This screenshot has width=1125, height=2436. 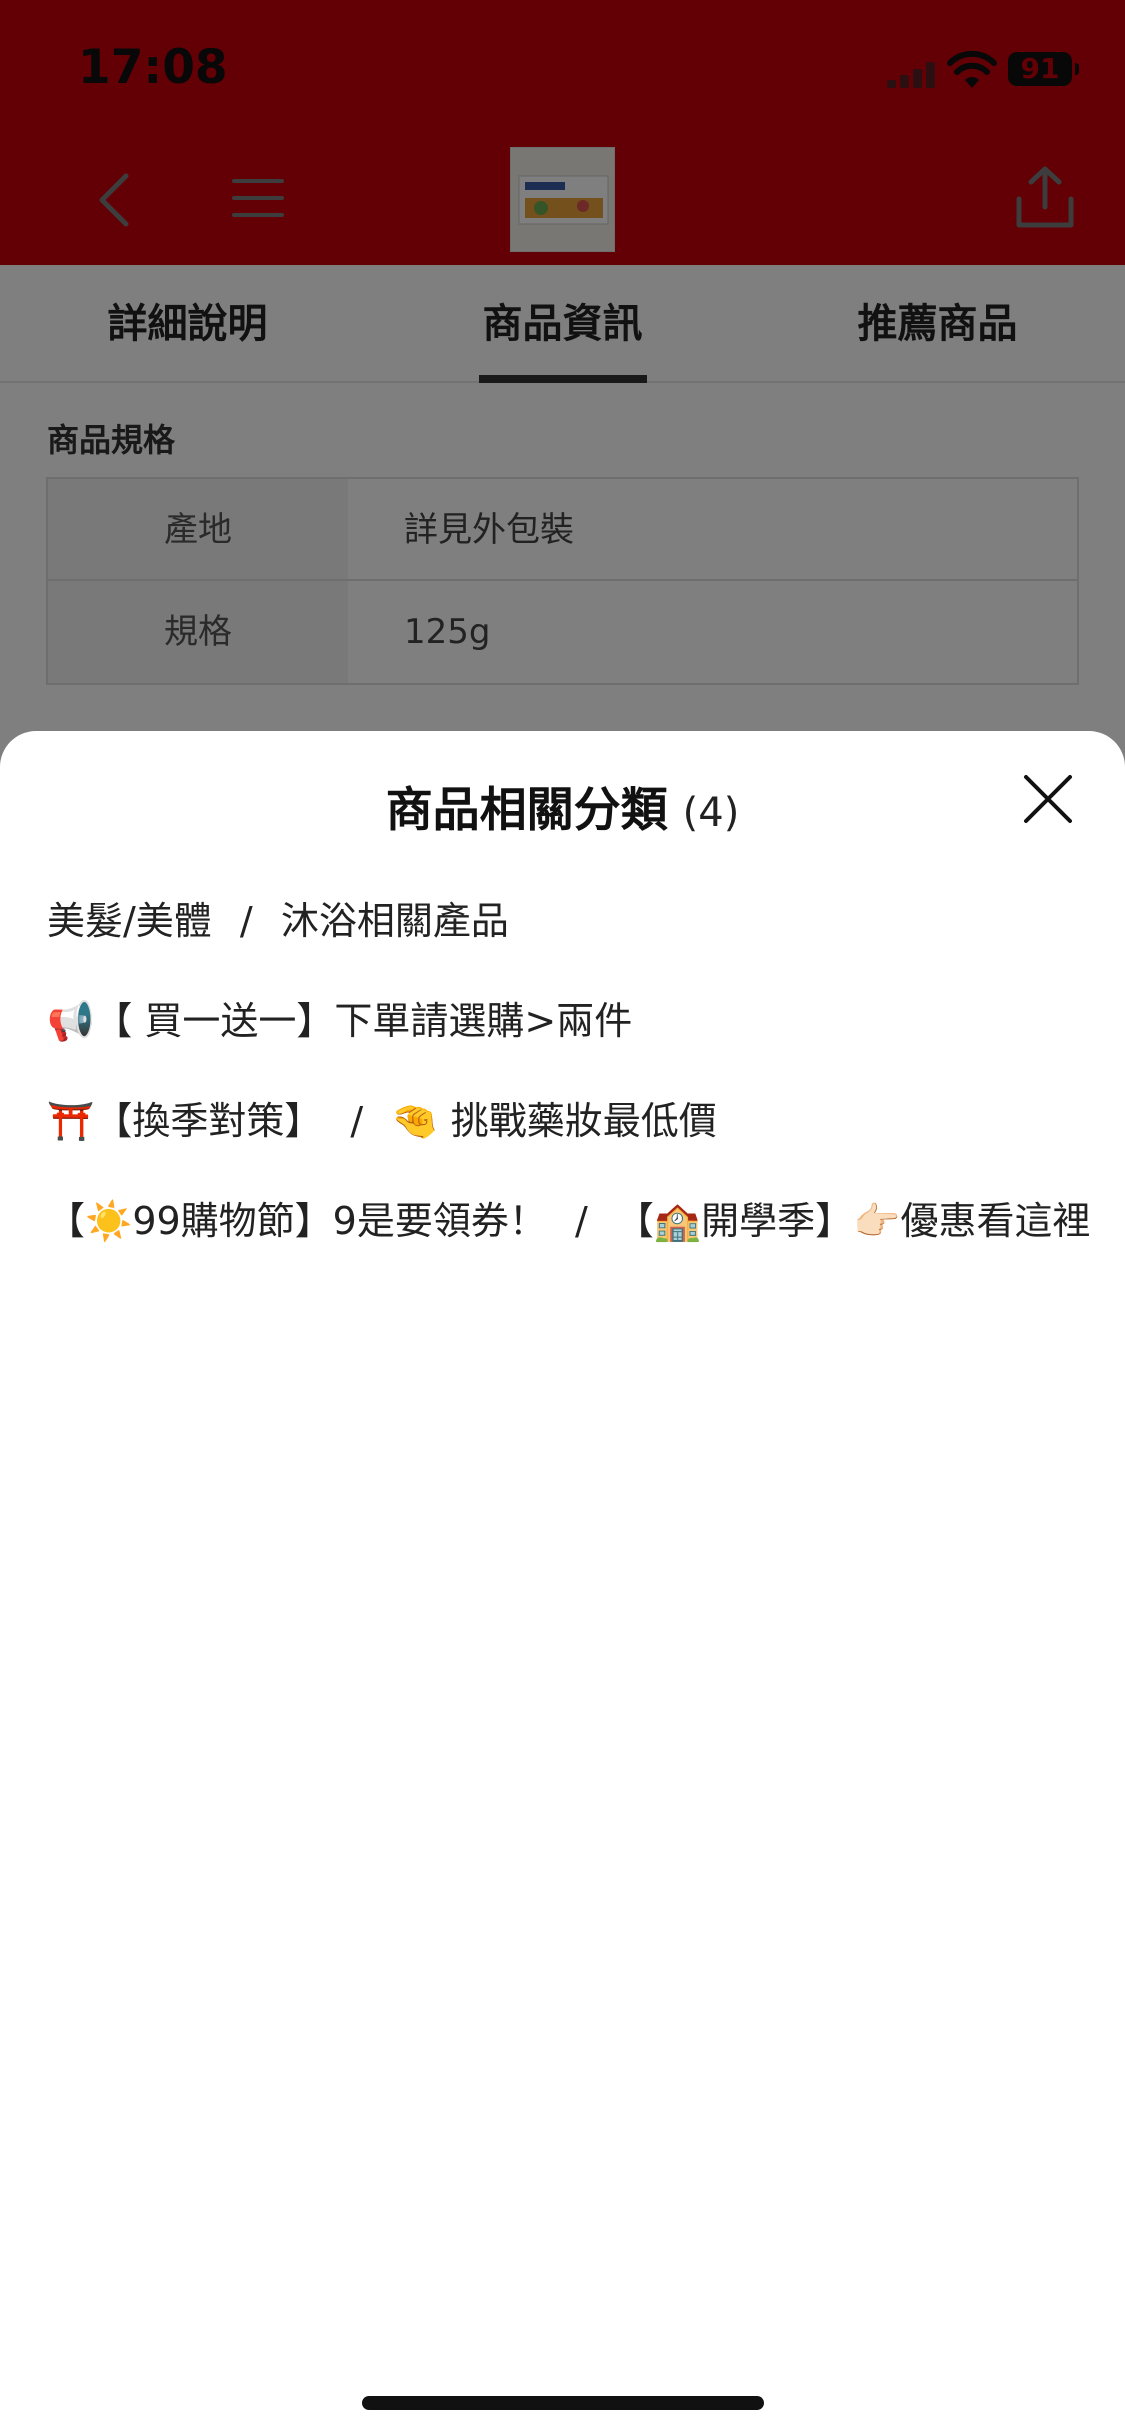 I want to click on category-link: 美髮/美體, so click(x=129, y=921).